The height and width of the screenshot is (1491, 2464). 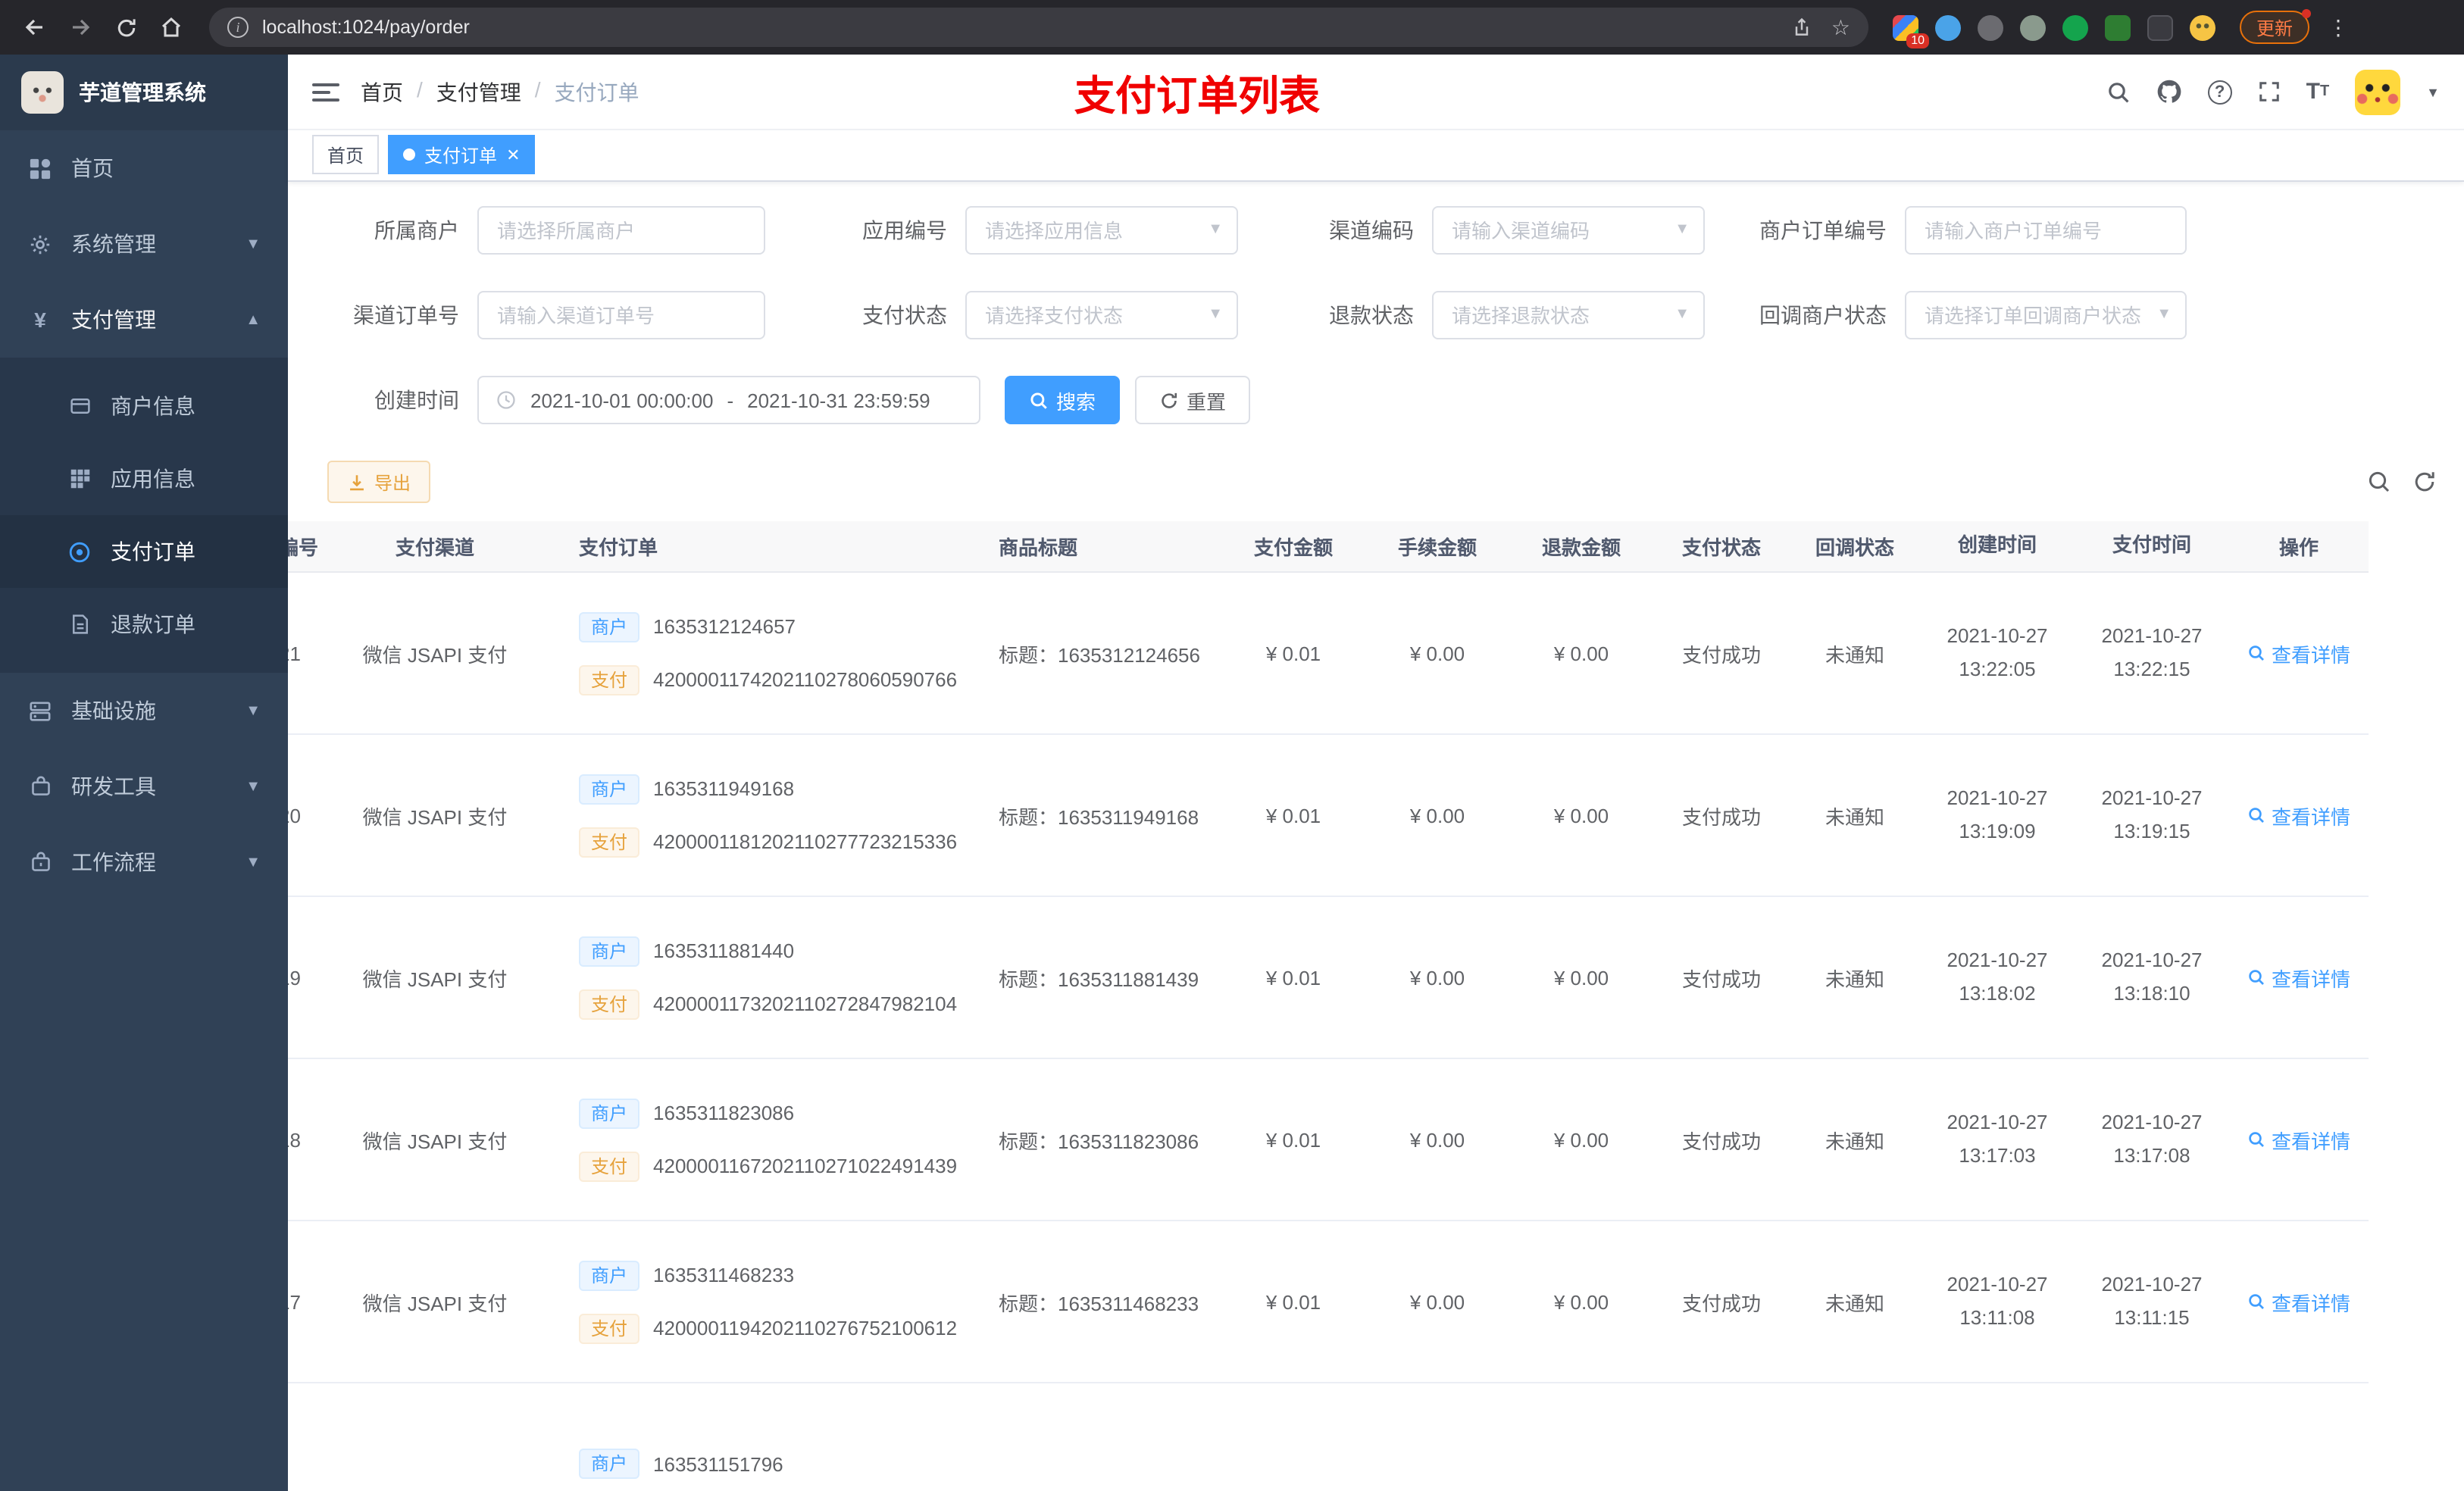 I want to click on merchant-select, so click(x=621, y=230).